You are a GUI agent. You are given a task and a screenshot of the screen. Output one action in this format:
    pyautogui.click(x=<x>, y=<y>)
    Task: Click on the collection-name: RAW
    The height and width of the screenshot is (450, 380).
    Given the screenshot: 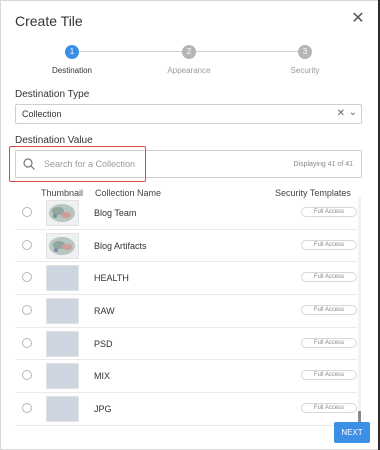 What is the action you would take?
    pyautogui.click(x=104, y=311)
    